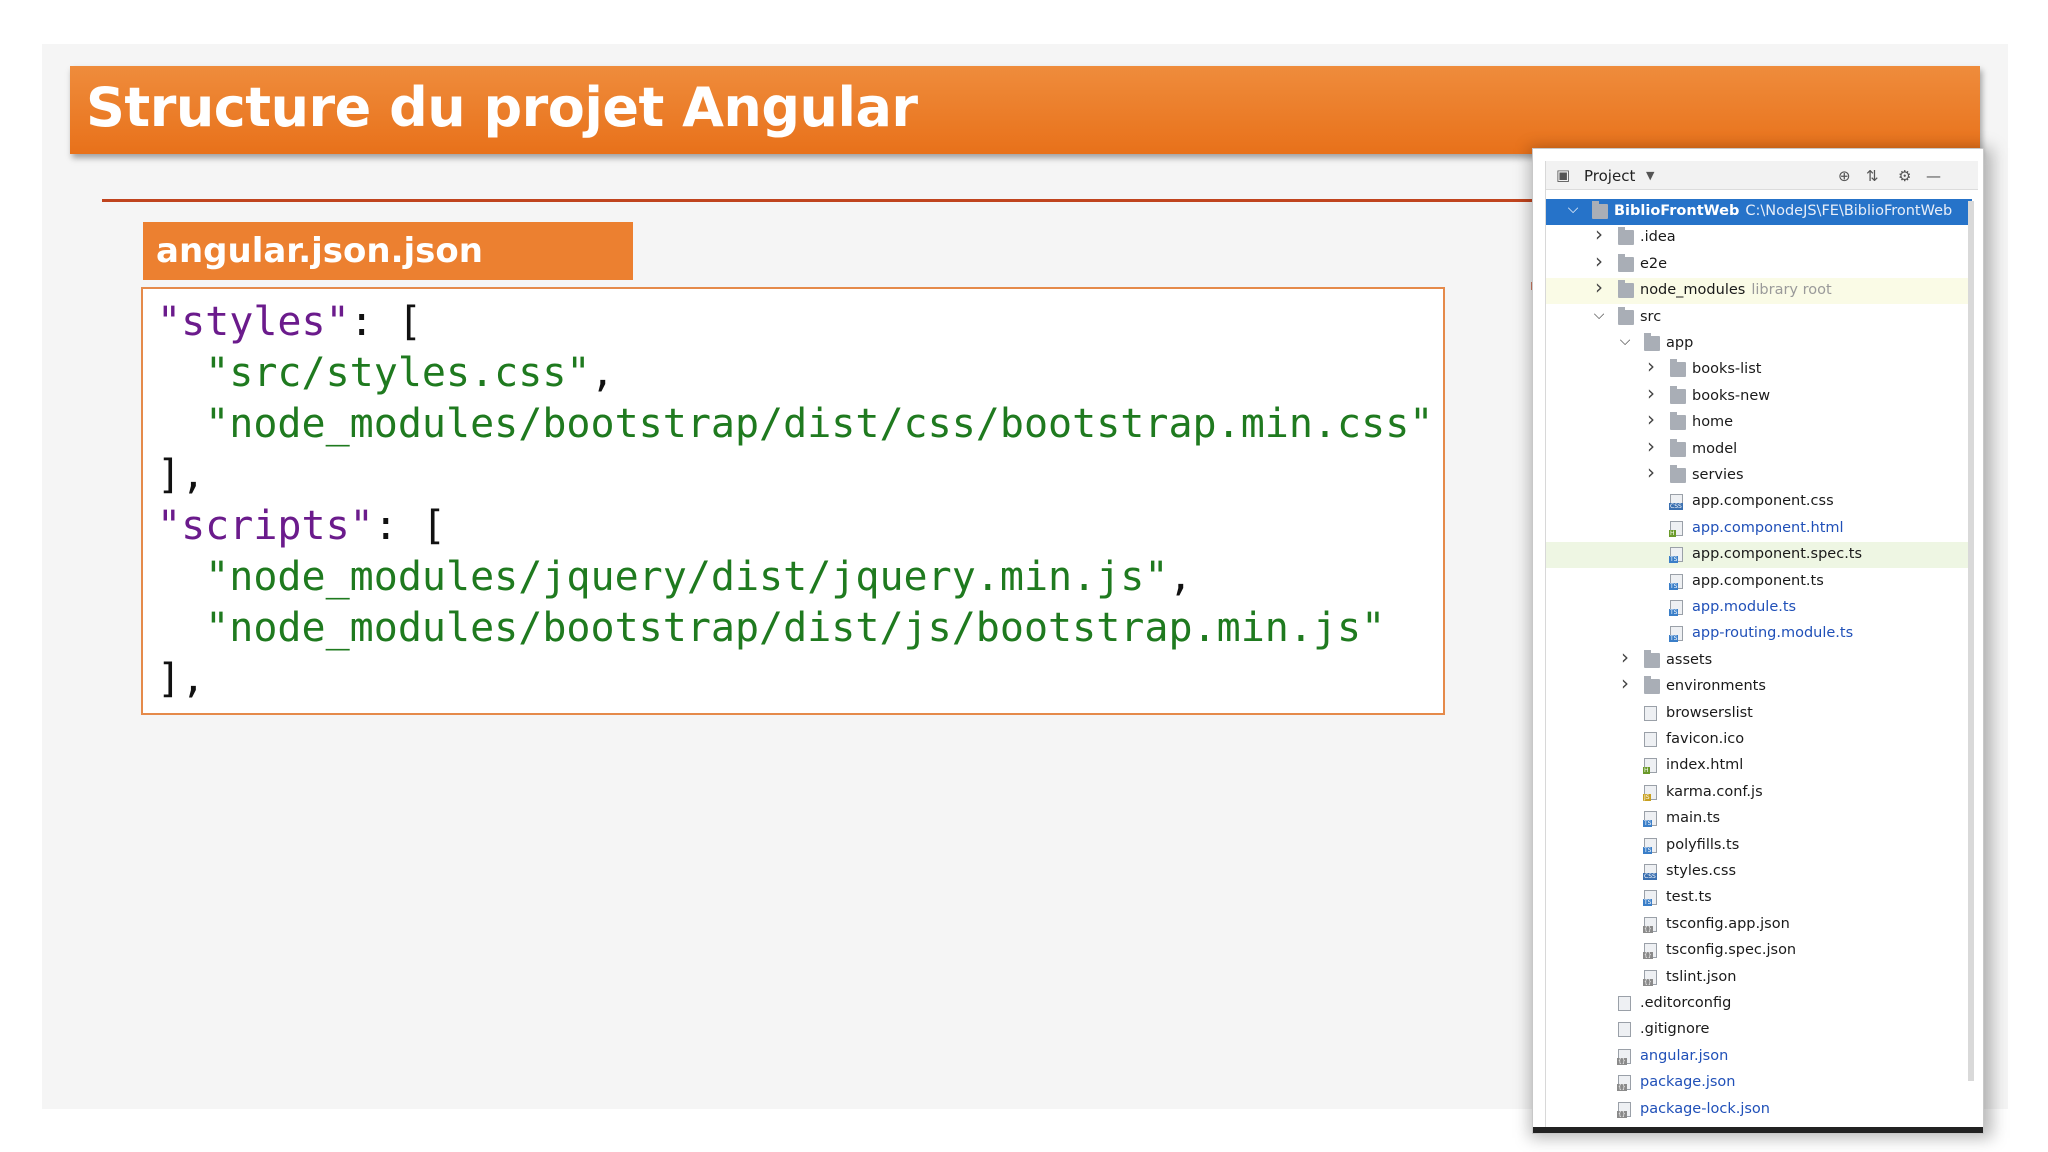 The width and height of the screenshot is (2048, 1152). I want to click on tree-folder-row: ⌵ src, so click(1759, 318).